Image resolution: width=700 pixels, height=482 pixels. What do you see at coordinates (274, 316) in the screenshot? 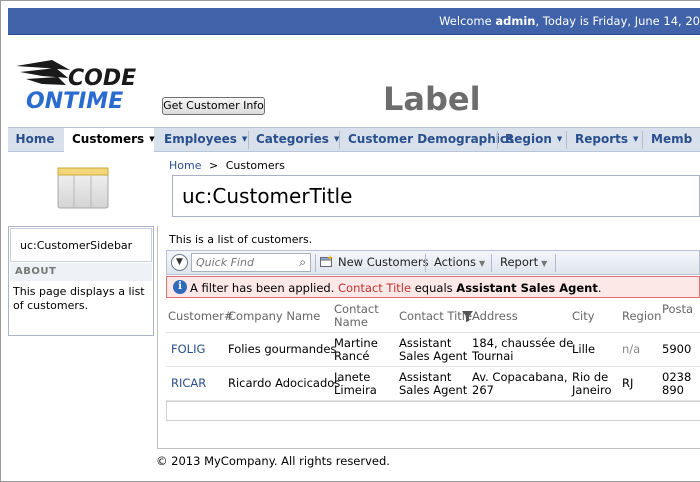
I see `column-header-company-name: Company Name` at bounding box center [274, 316].